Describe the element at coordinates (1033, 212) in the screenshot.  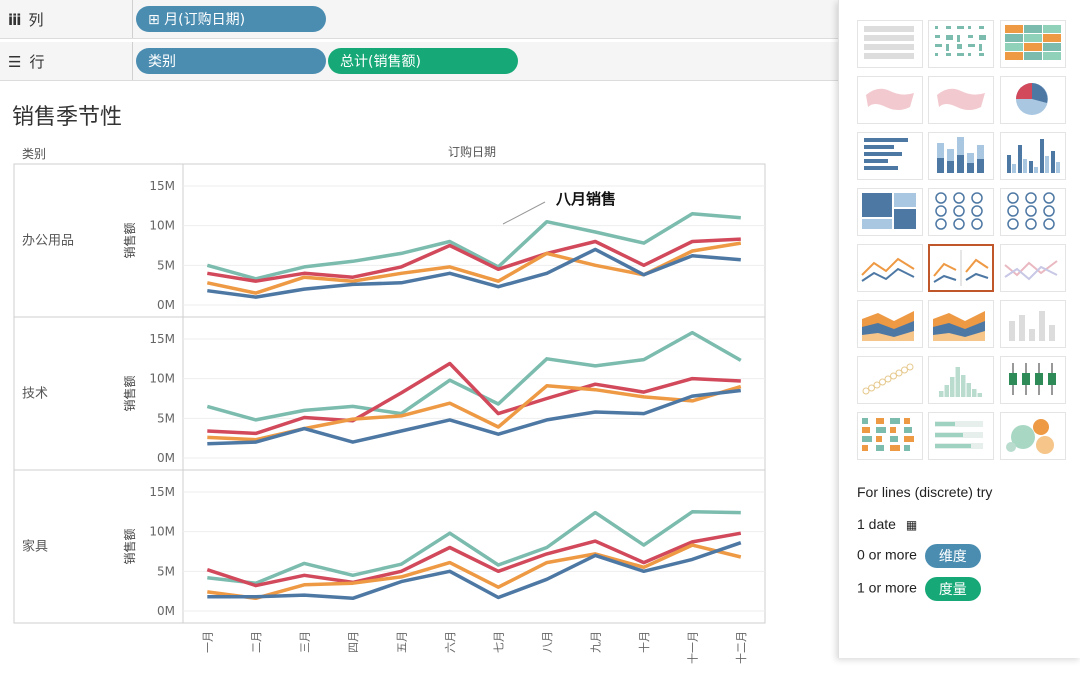
I see `side-by-side-circles-icon` at that location.